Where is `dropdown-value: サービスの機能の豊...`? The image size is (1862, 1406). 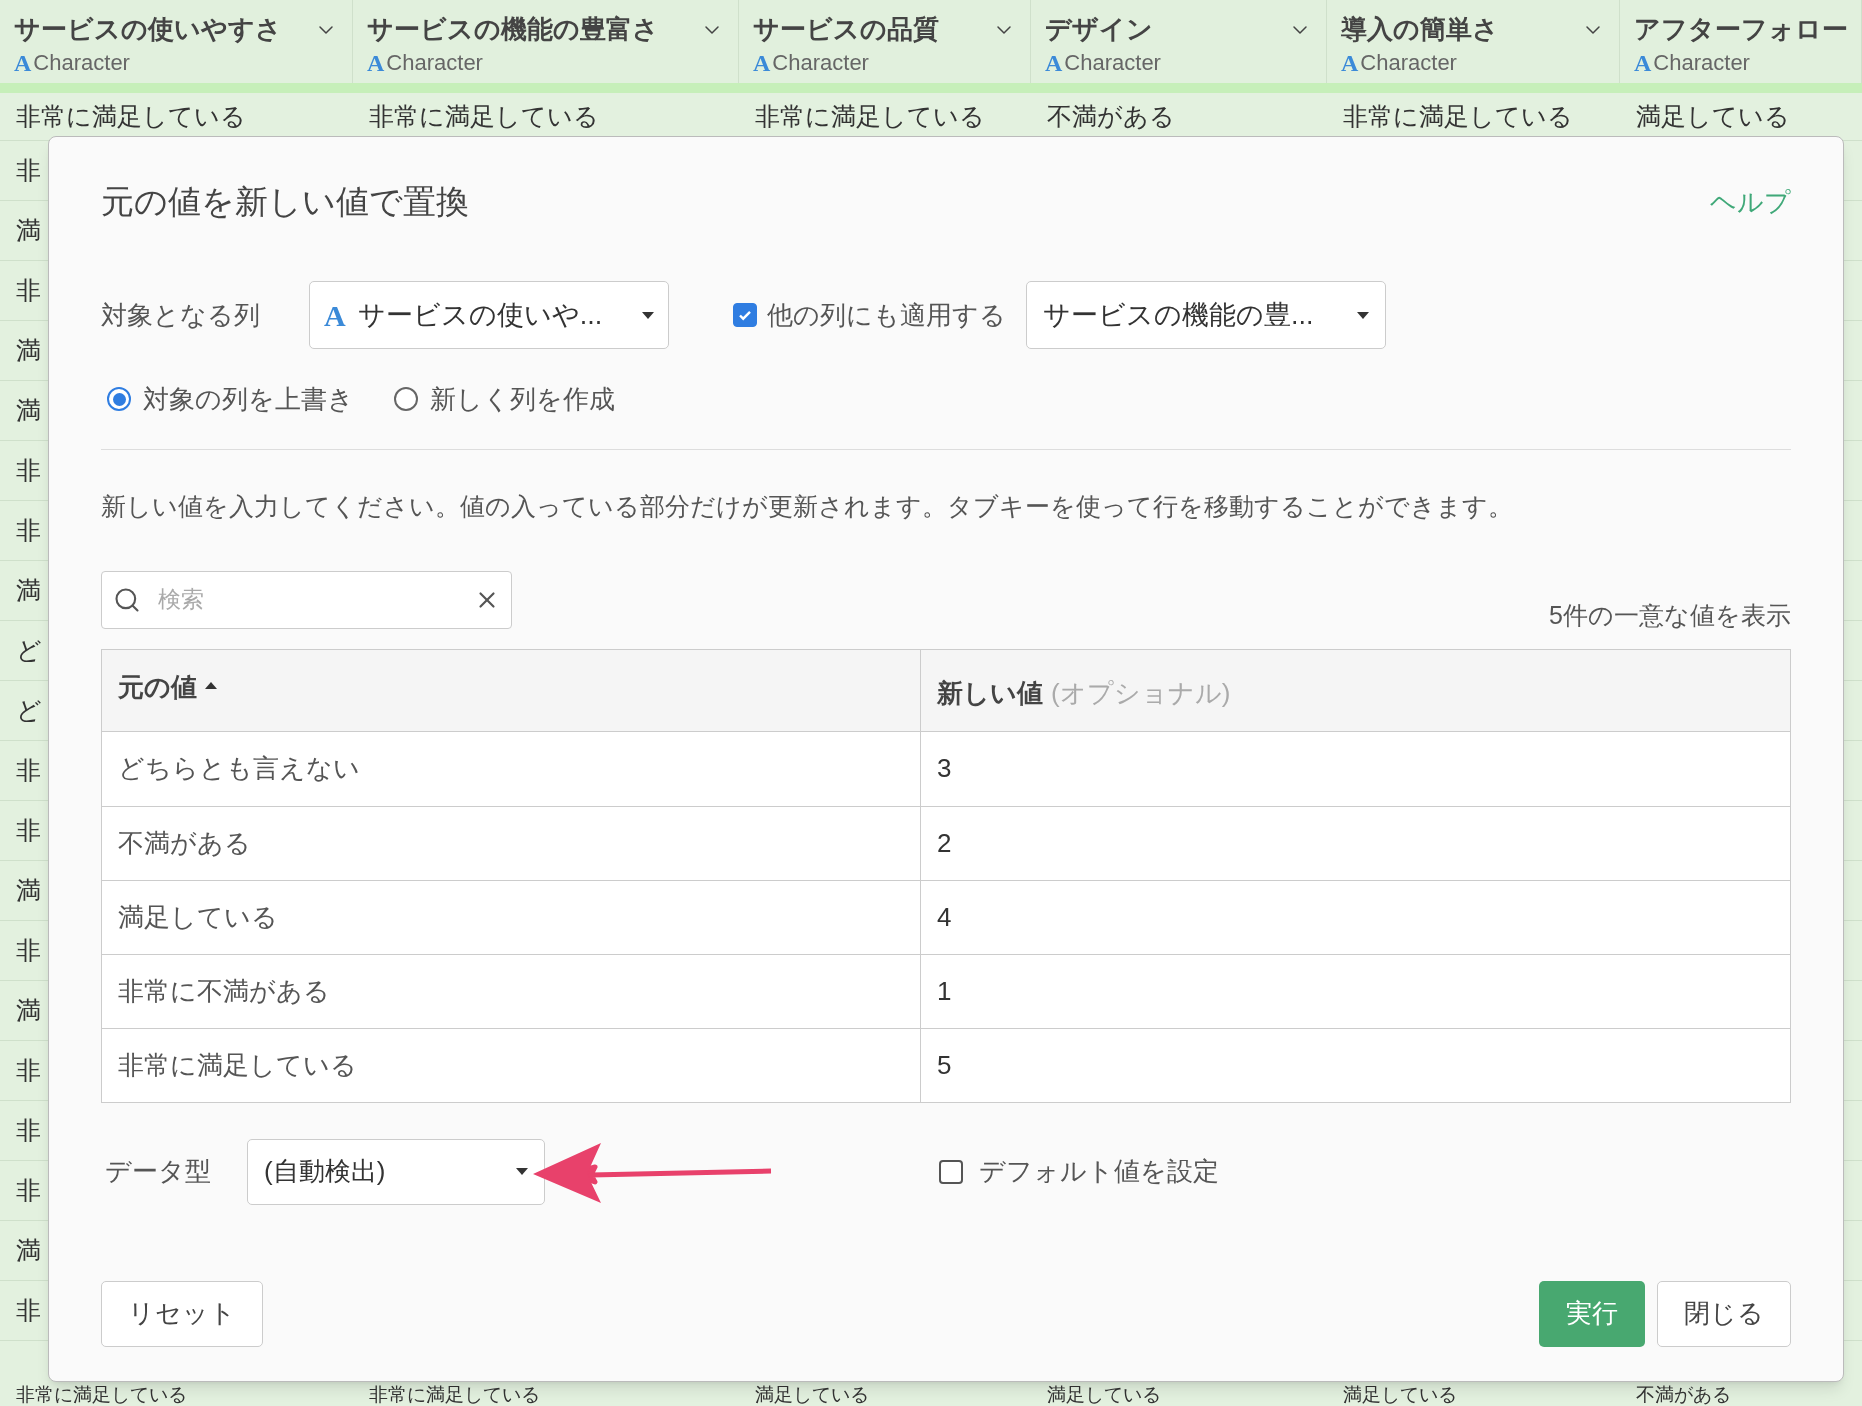 dropdown-value: サービスの機能の豊... is located at coordinates (1179, 315).